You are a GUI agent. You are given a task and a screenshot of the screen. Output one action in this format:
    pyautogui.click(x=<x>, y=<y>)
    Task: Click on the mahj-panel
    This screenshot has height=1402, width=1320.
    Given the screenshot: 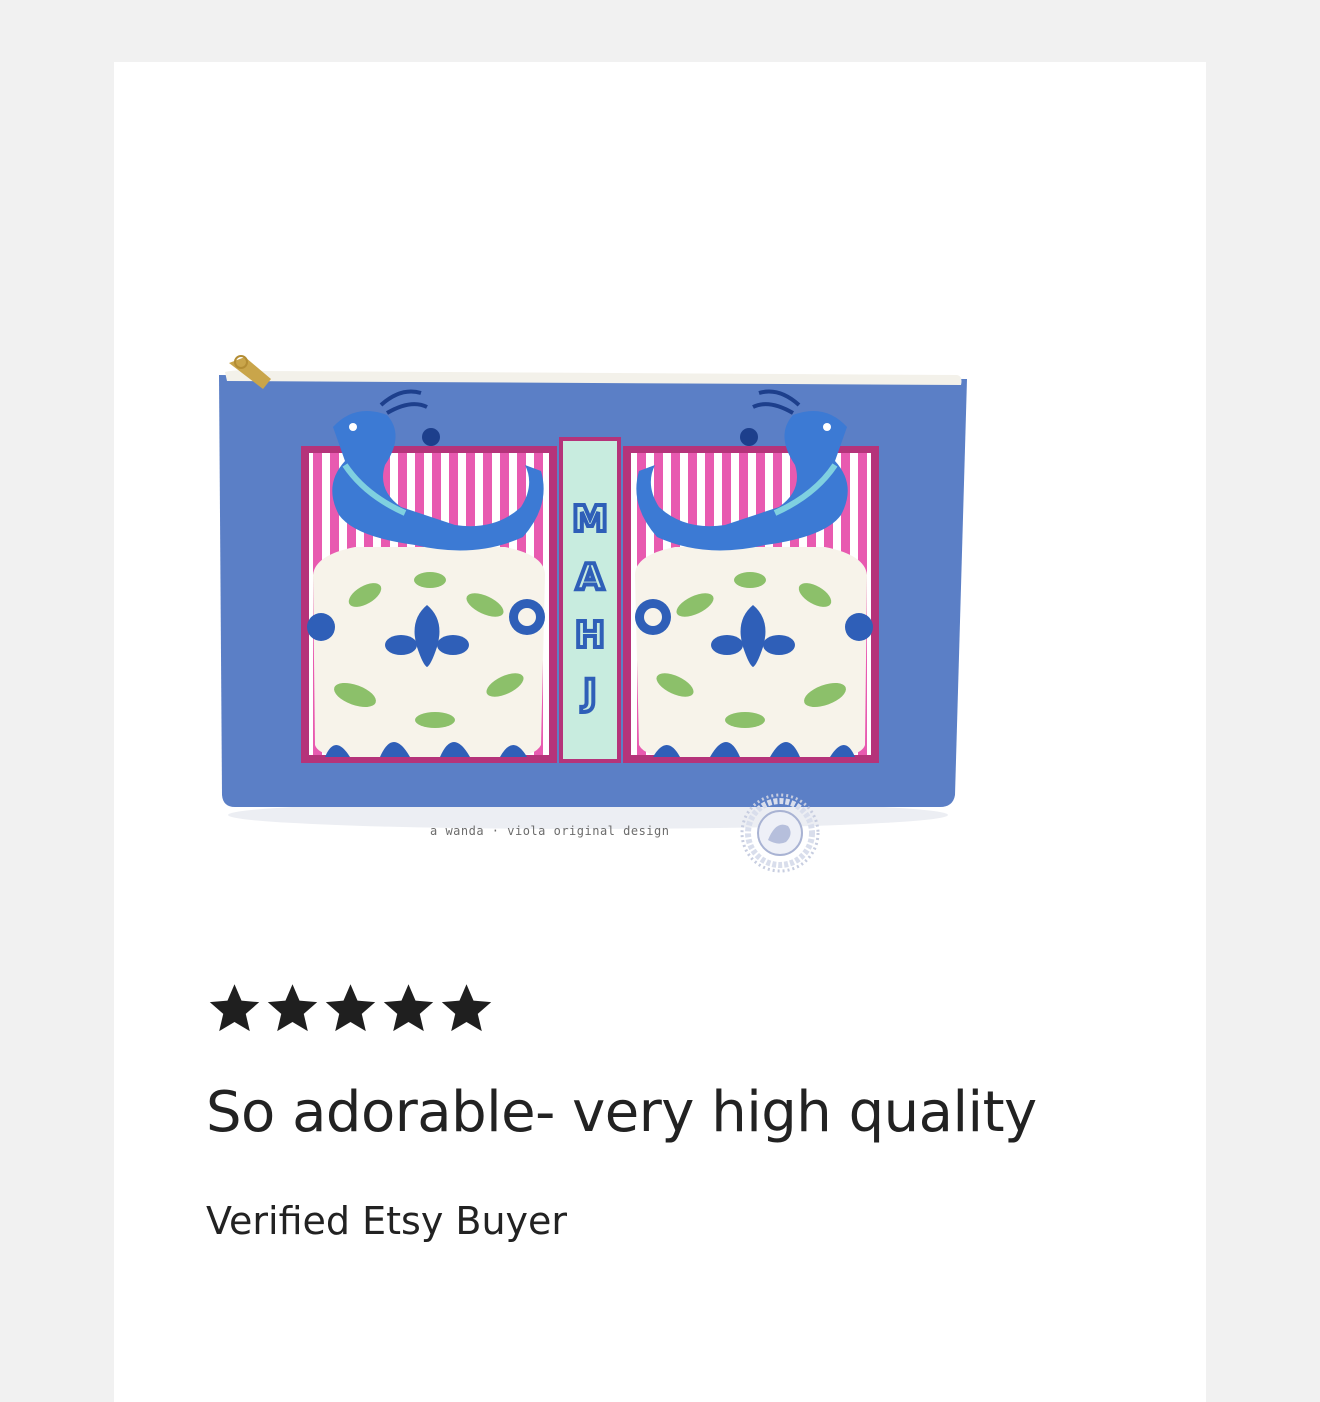 What is the action you would take?
    pyautogui.click(x=590, y=600)
    